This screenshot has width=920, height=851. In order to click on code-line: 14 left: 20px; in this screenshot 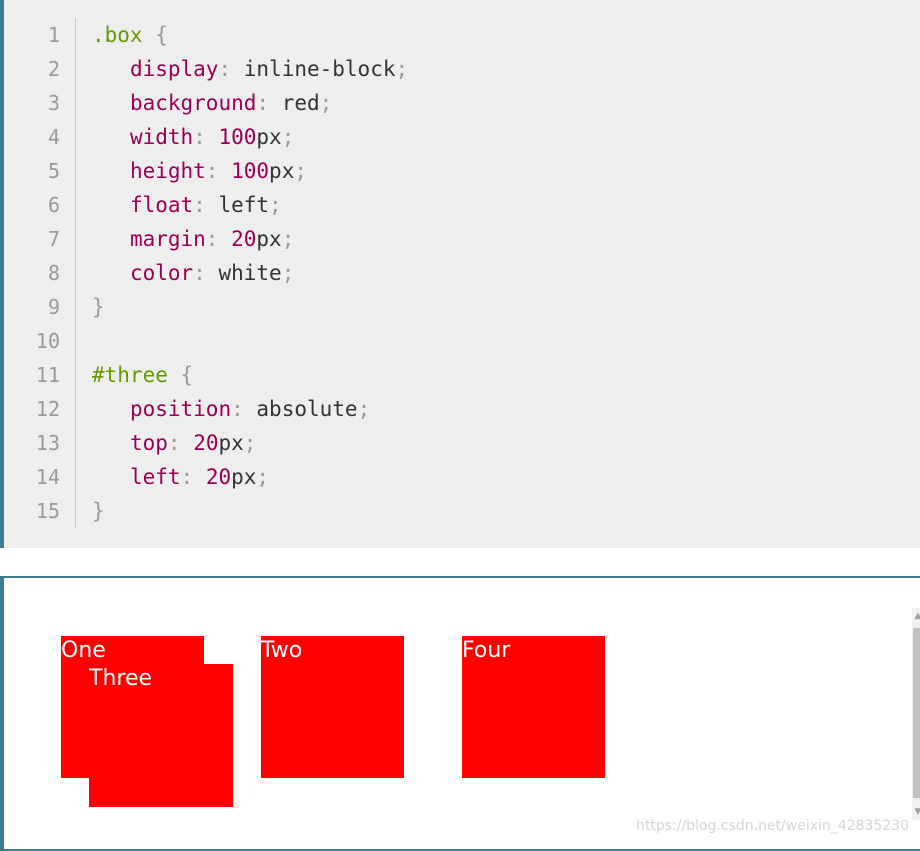, I will do `click(454, 477)`.